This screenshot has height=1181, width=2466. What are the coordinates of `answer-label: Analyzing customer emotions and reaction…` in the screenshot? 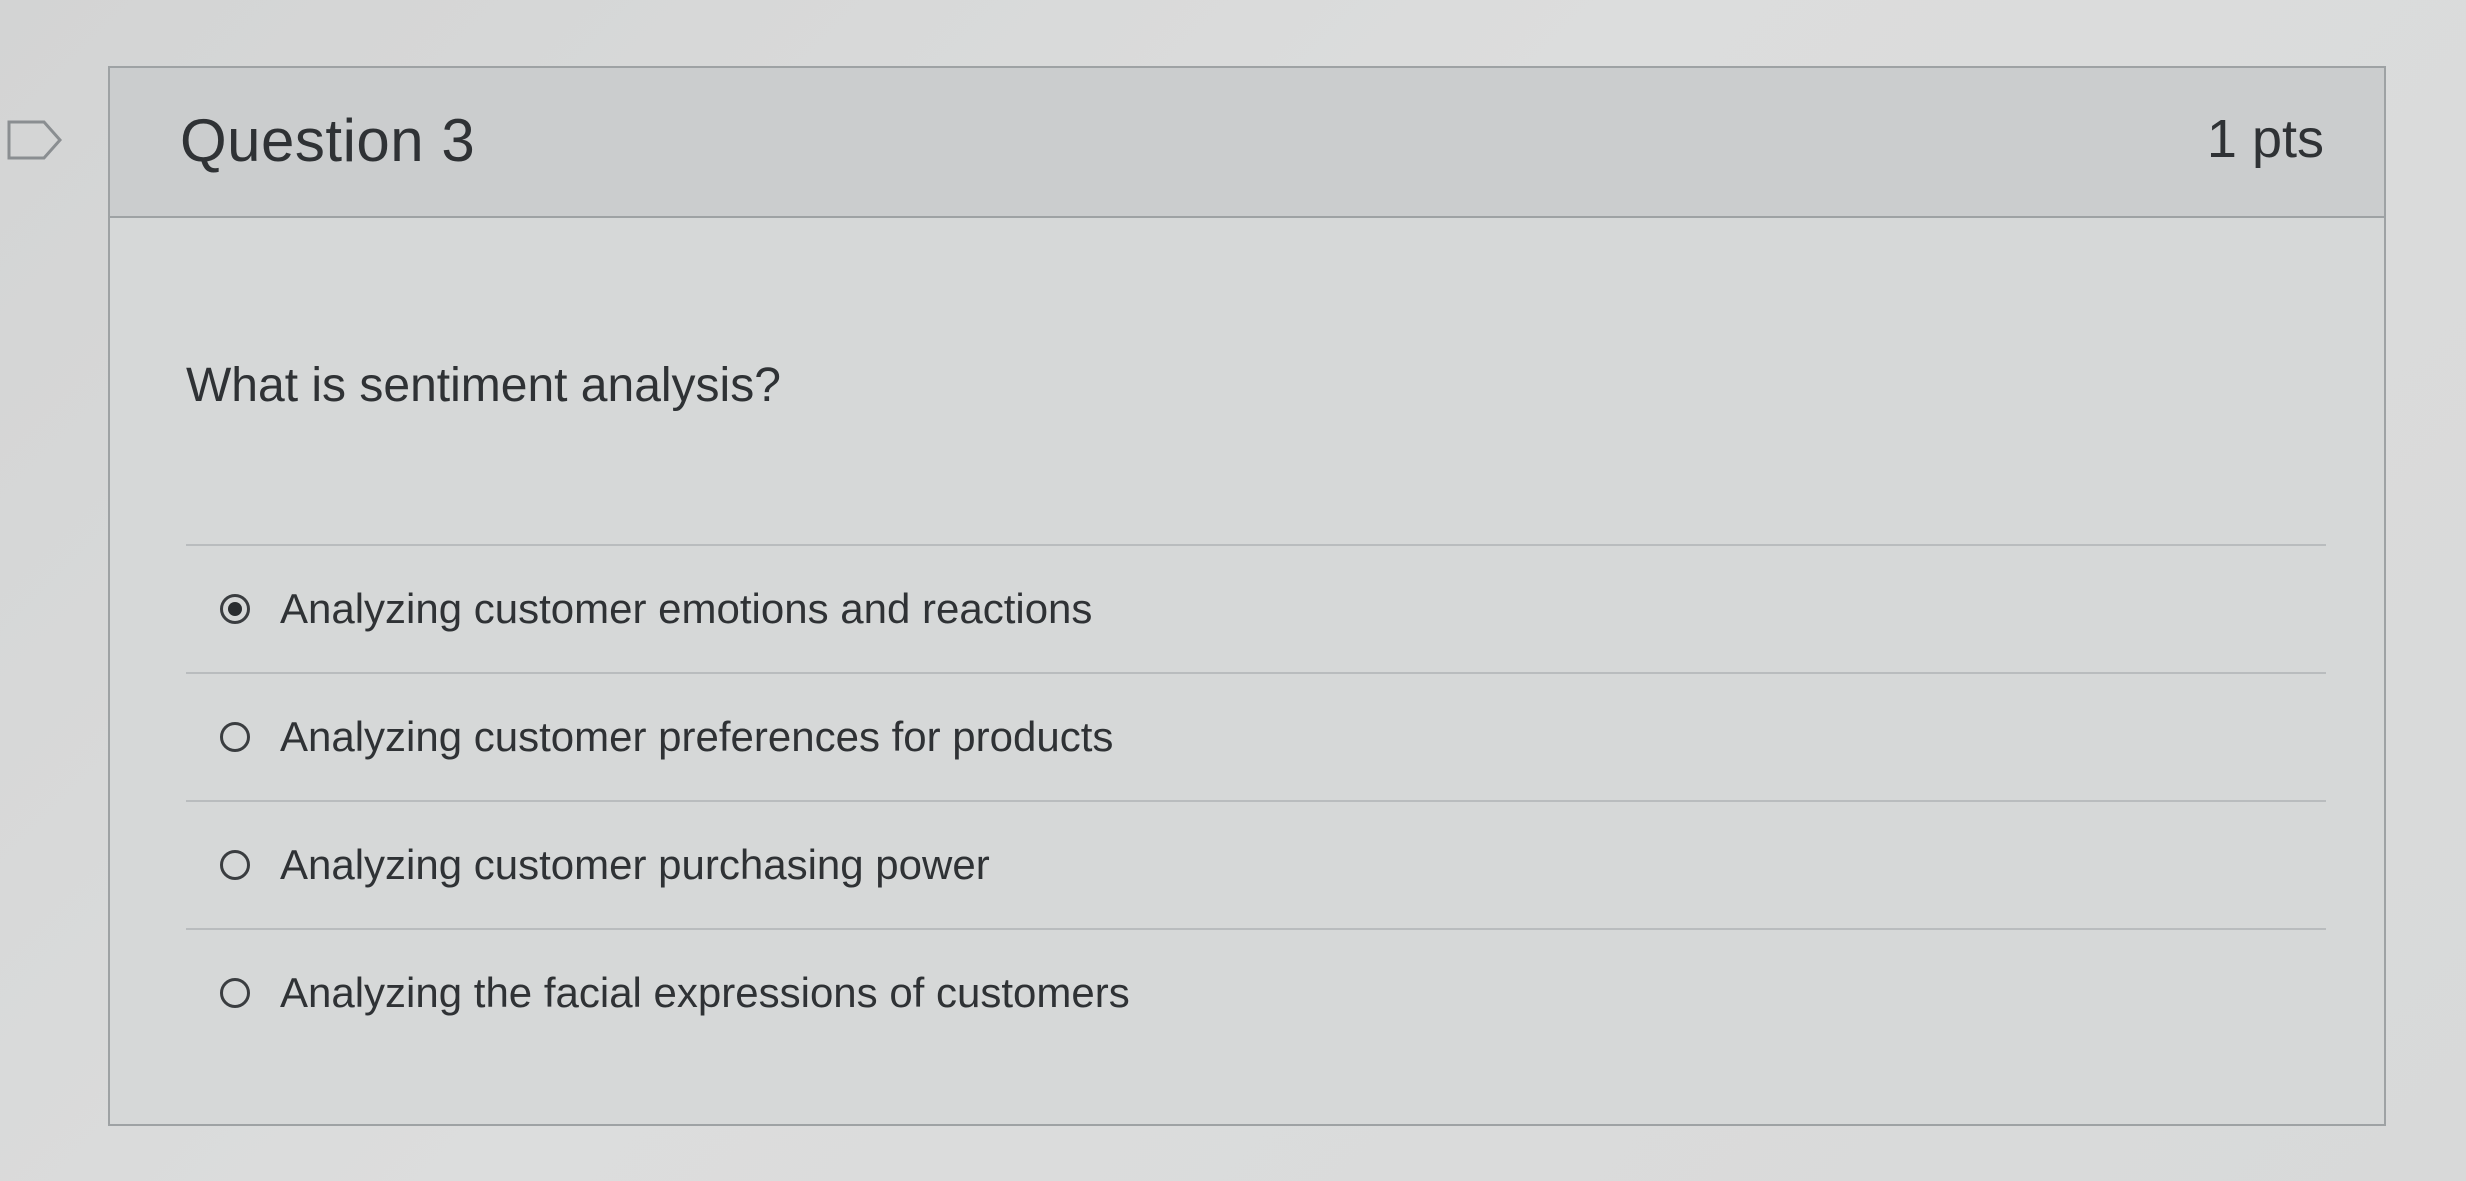 It's located at (686, 609).